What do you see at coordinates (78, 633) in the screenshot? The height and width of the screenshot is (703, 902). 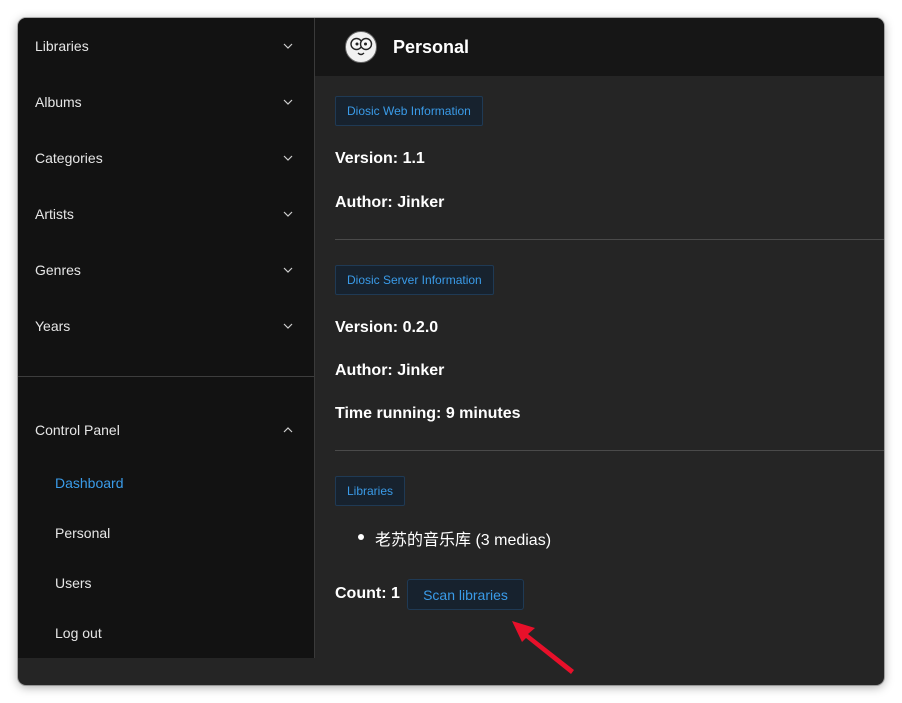 I see `sidebar-subitem-log-out: Log out` at bounding box center [78, 633].